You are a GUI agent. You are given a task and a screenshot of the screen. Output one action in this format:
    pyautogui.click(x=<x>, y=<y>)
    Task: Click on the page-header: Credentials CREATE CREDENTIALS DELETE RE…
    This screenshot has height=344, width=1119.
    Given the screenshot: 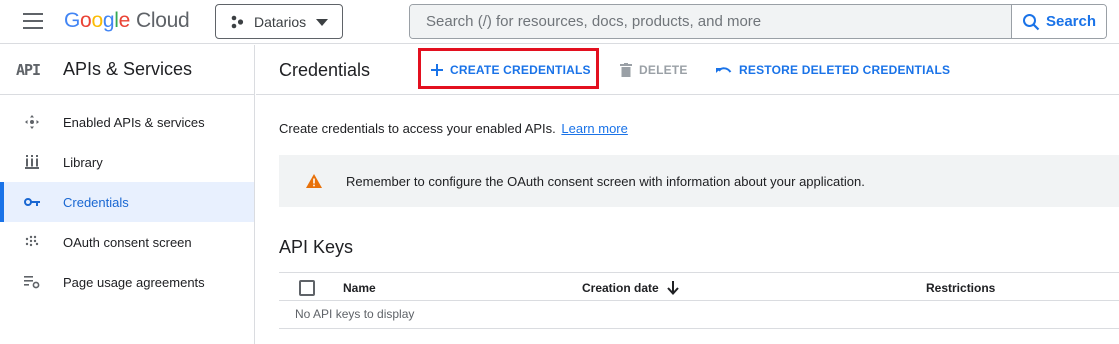 What is the action you would take?
    pyautogui.click(x=687, y=70)
    